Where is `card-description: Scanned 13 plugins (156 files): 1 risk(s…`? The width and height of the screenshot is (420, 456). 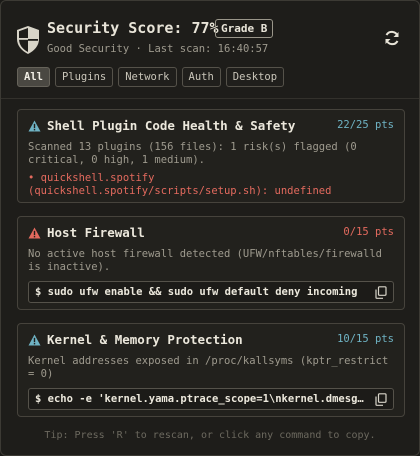 card-description: Scanned 13 plugins (156 files): 1 risk(s… is located at coordinates (192, 153).